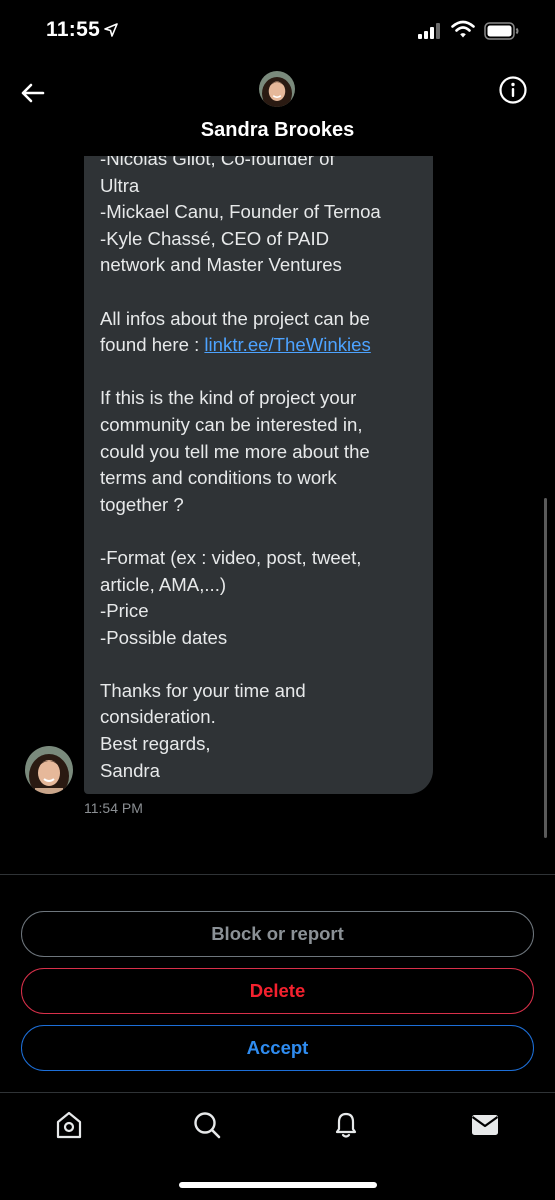  What do you see at coordinates (463, 29) in the screenshot?
I see `wifi-icon` at bounding box center [463, 29].